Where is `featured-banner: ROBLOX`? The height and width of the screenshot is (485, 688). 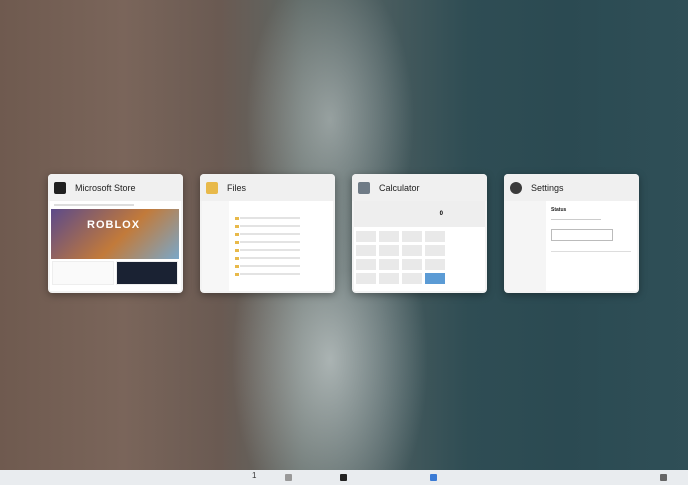
featured-banner: ROBLOX is located at coordinates (115, 234).